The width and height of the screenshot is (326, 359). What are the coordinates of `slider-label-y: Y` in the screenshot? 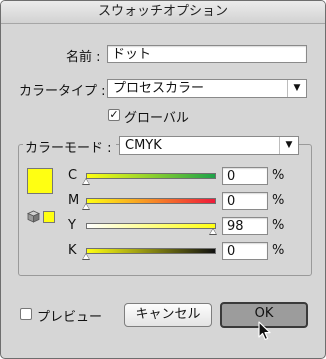 It's located at (72, 225).